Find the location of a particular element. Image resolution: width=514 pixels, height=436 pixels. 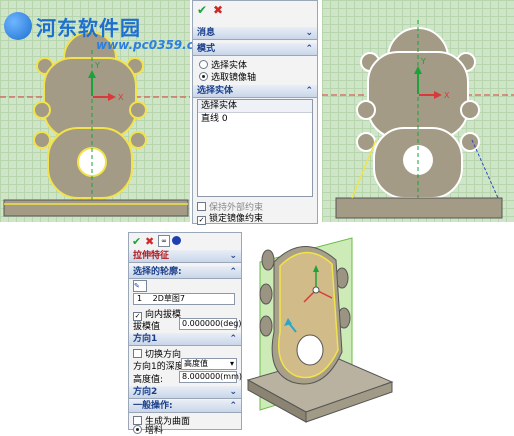

section-mode: 模式 ⌃ is located at coordinates (255, 49).